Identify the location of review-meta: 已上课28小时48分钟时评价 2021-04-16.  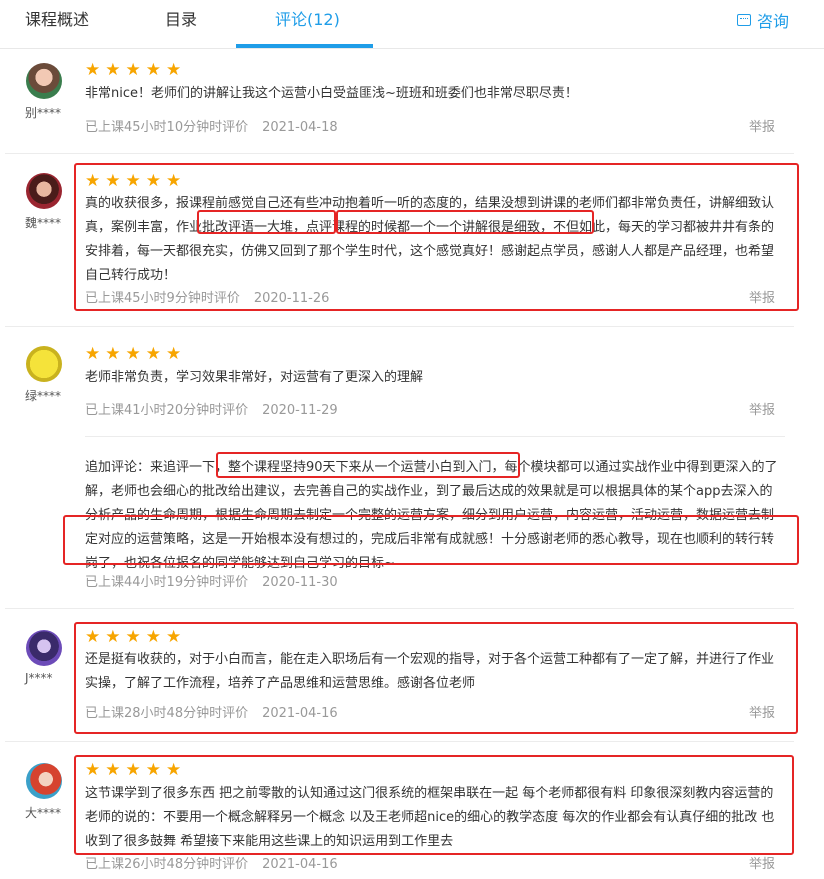
(211, 711).